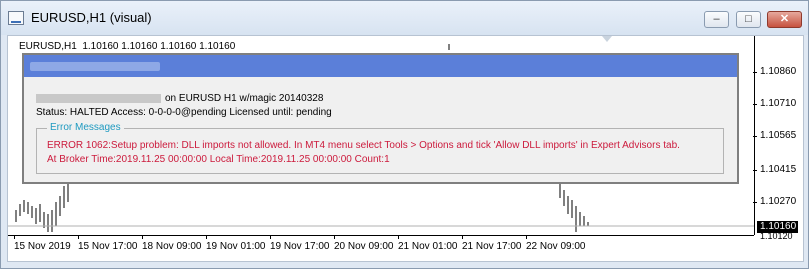 This screenshot has height=269, width=809. Describe the element at coordinates (380, 66) in the screenshot. I see `panel-header` at that location.